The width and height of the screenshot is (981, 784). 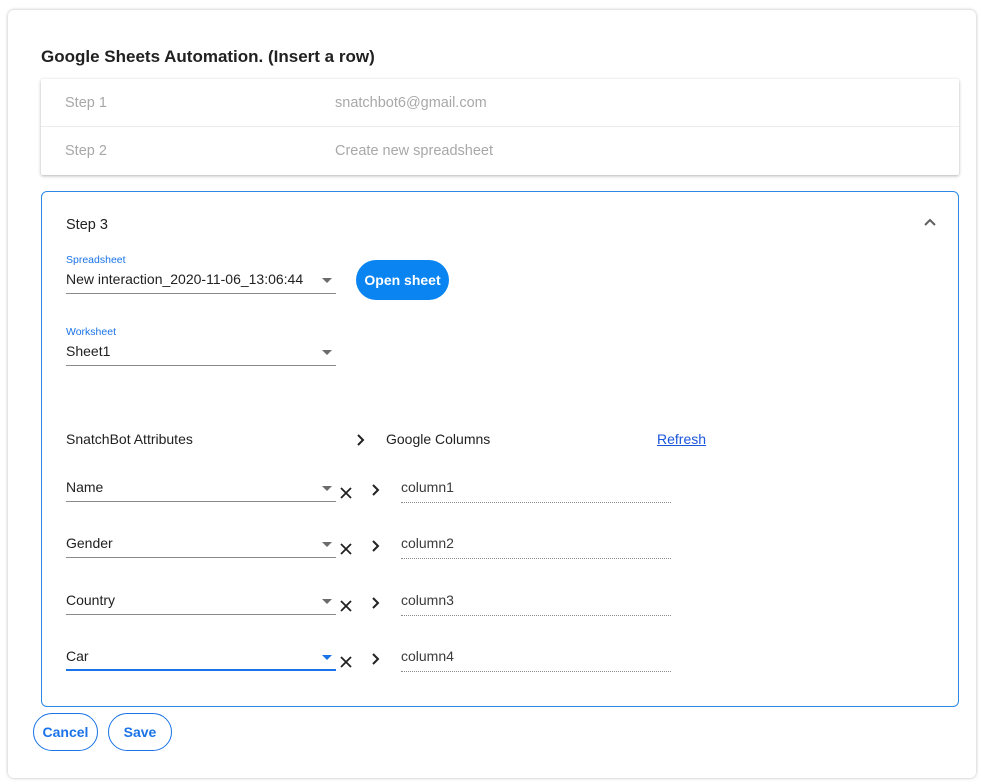 I want to click on column-field: column1, so click(x=536, y=491).